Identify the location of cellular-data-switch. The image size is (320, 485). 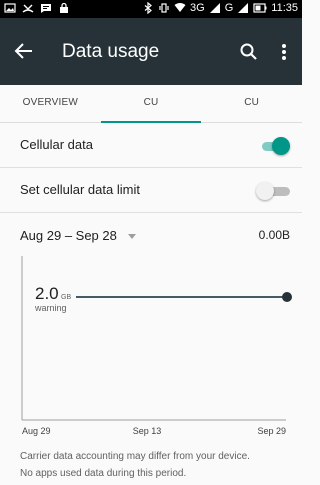
(273, 146).